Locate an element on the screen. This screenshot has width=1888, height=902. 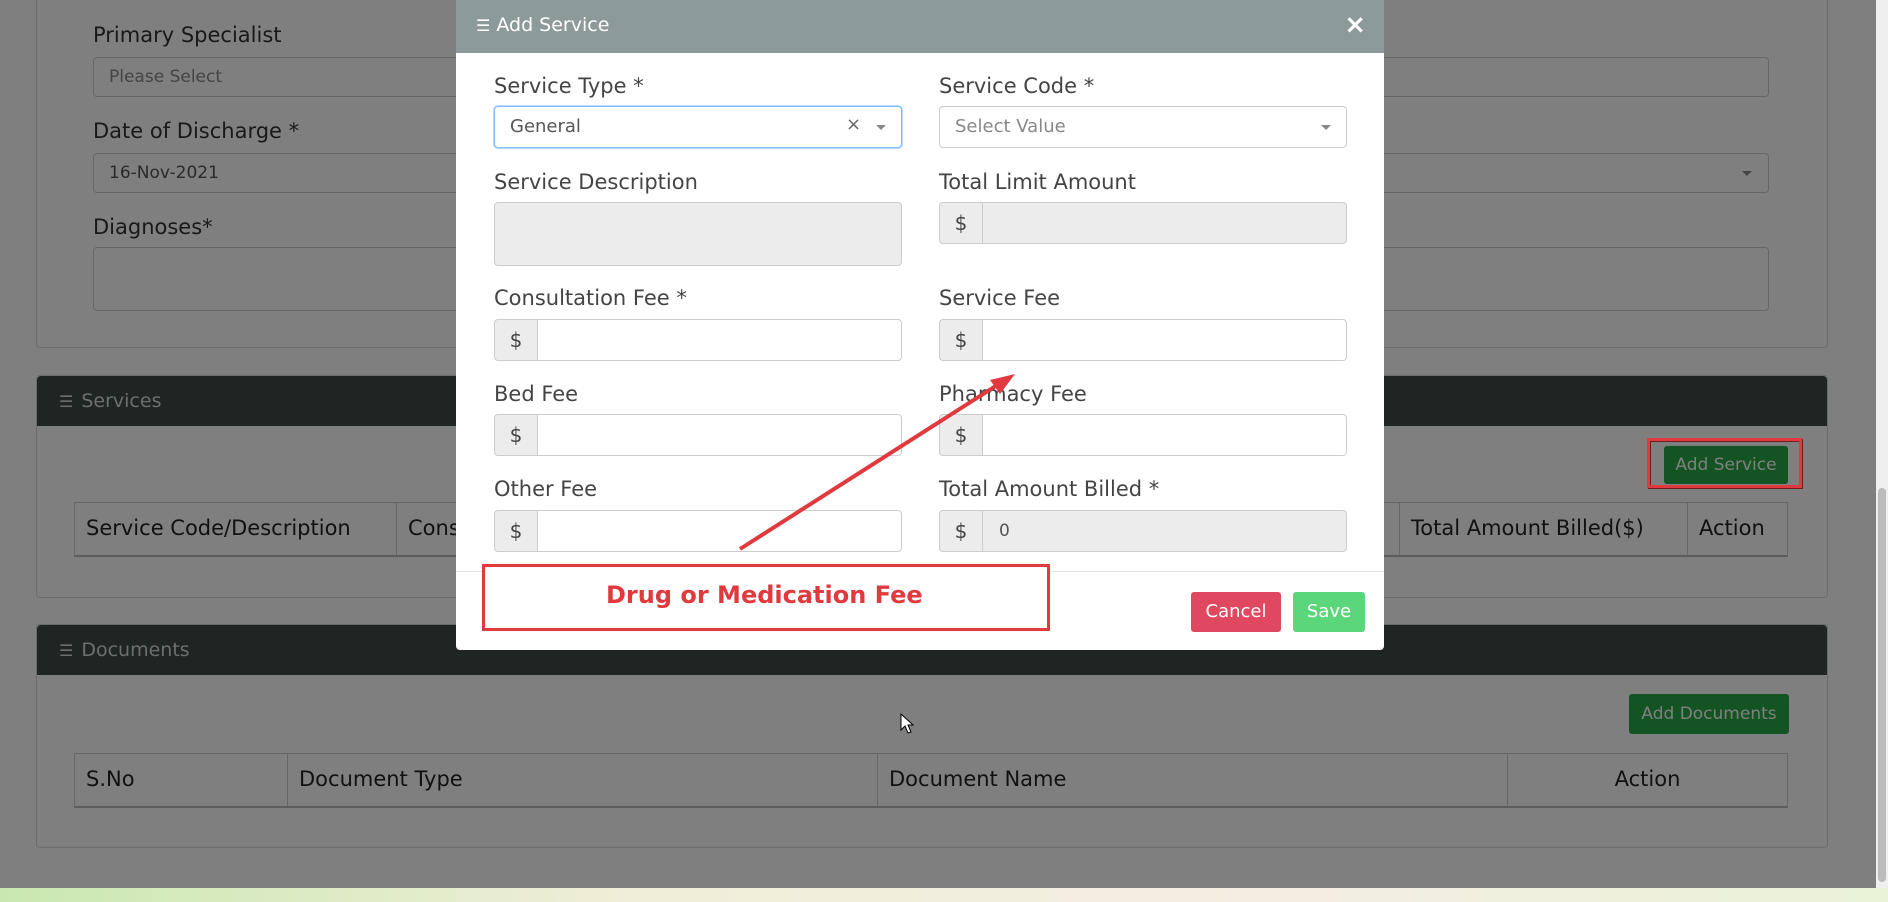
mouse-cursor-icon is located at coordinates (907, 723).